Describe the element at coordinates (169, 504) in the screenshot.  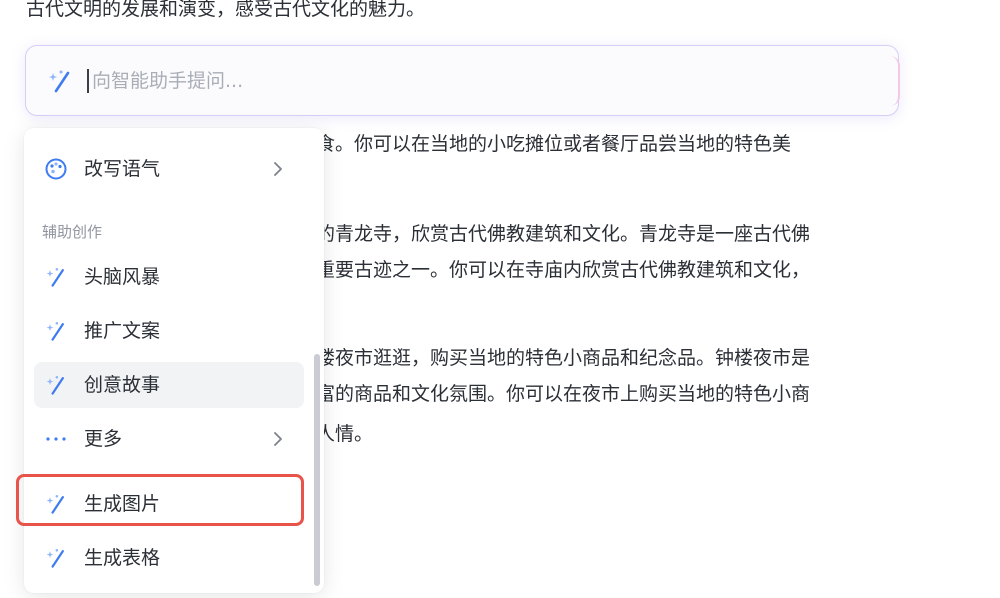
I see `menu-item-generate-image: 生成图片` at that location.